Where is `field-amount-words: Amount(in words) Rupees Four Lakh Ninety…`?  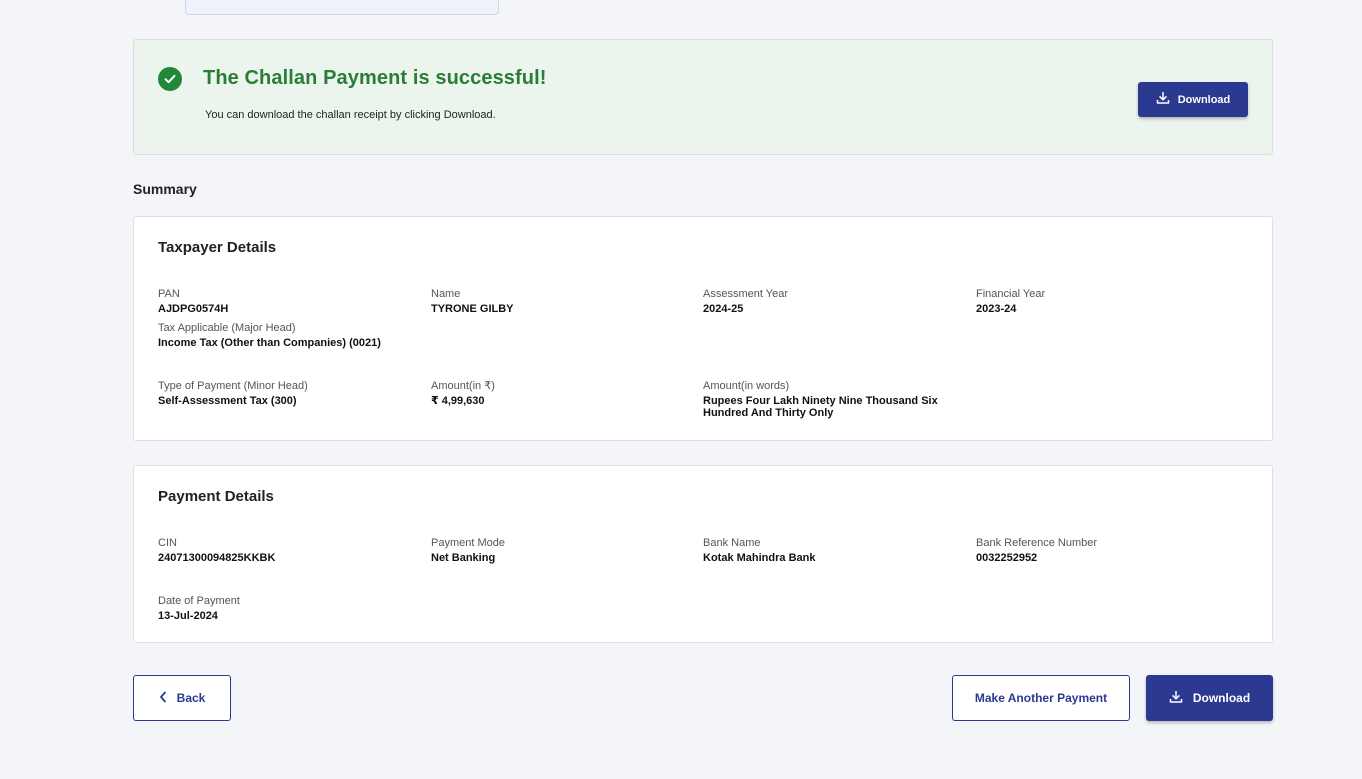 field-amount-words: Amount(in words) Rupees Four Lakh Ninety… is located at coordinates (823, 399).